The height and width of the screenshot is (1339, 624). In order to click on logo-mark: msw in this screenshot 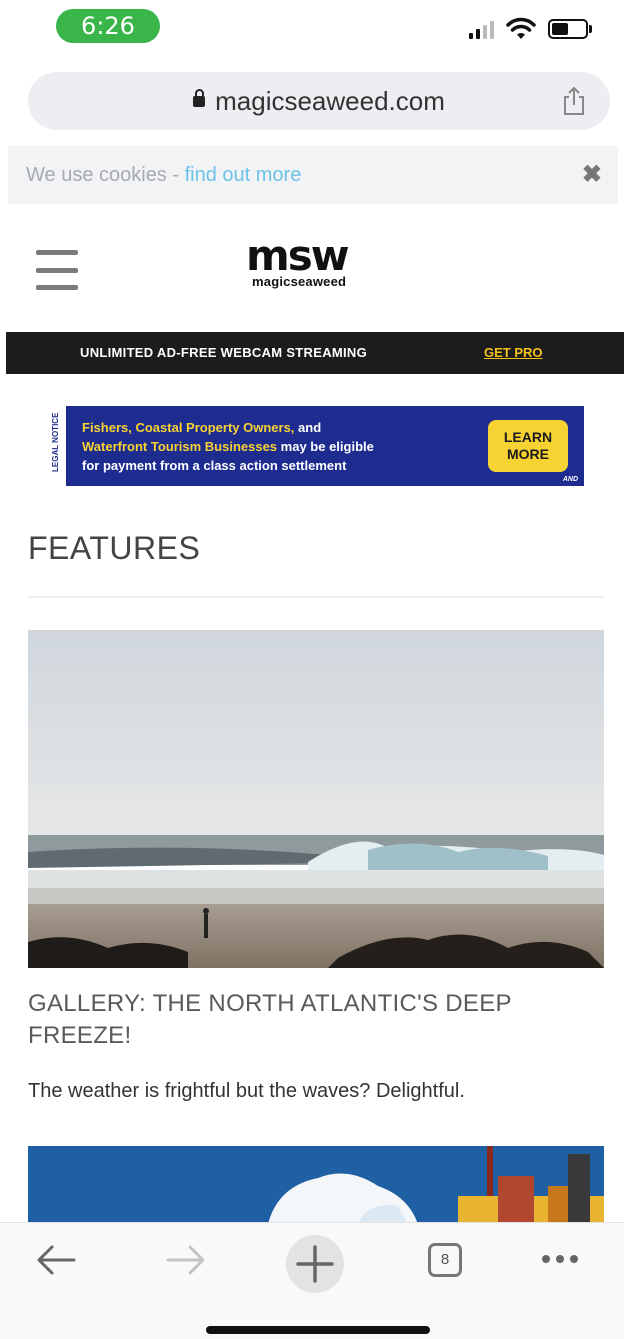, I will do `click(298, 255)`.